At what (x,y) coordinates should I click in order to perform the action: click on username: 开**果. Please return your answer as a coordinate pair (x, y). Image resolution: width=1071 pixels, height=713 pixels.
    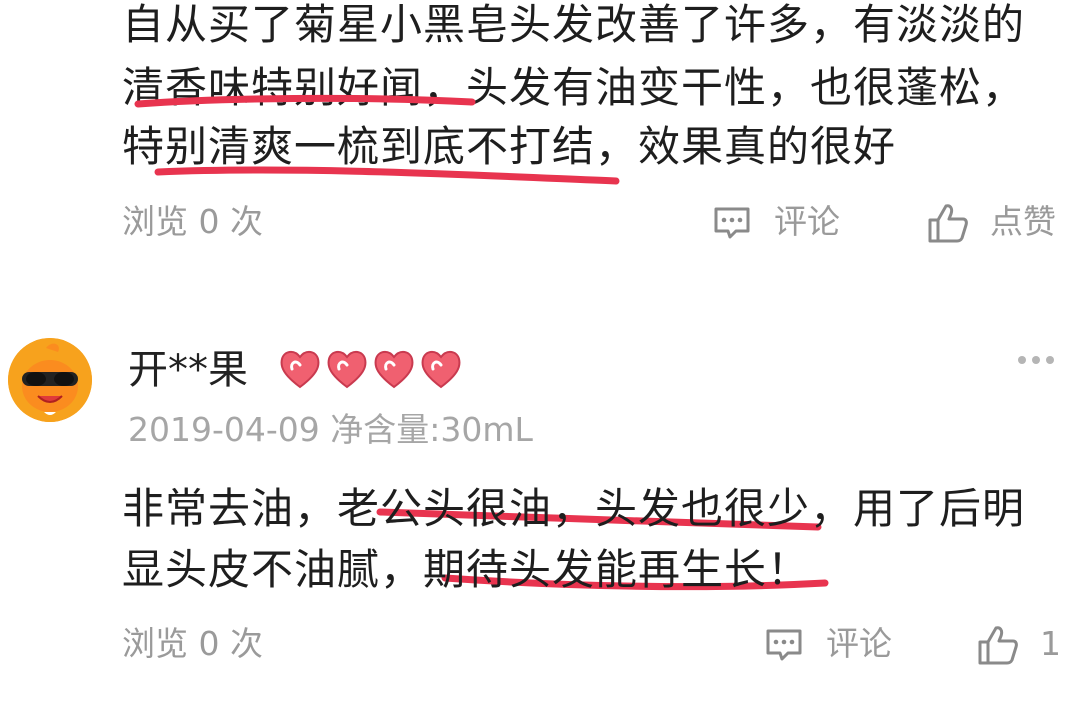
    Looking at the image, I should click on (188, 370).